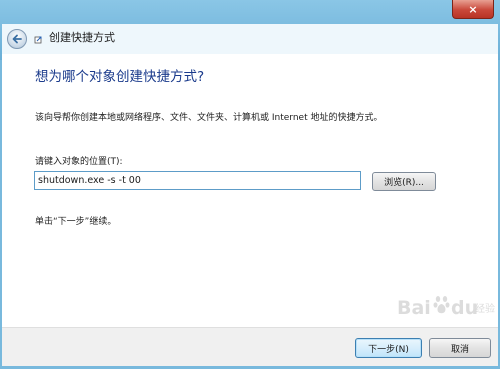  I want to click on next-button: 下一步(N), so click(388, 348).